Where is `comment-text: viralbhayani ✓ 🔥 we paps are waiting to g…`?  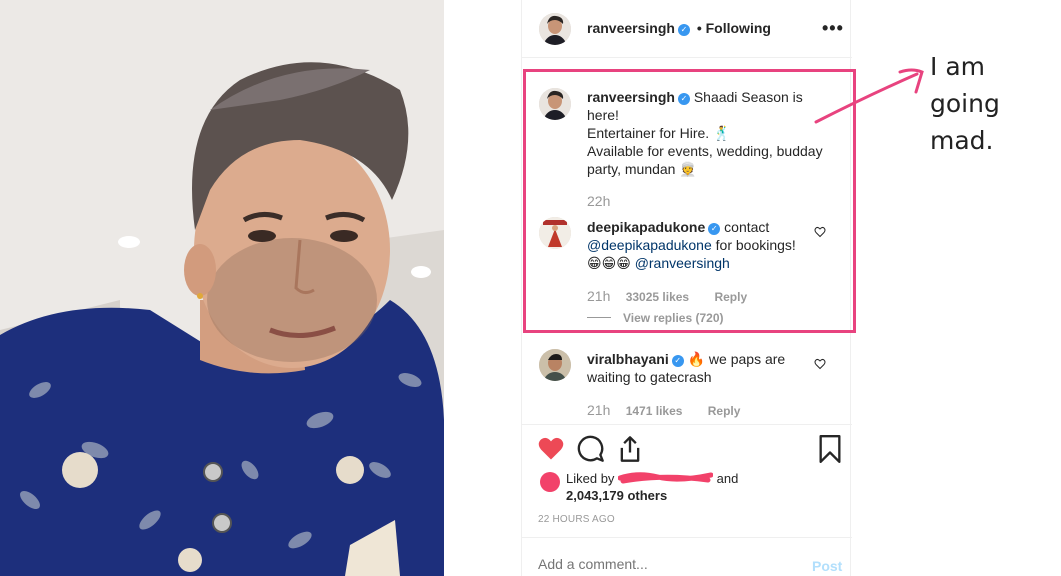 comment-text: viralbhayani ✓ 🔥 we paps are waiting to g… is located at coordinates (702, 368).